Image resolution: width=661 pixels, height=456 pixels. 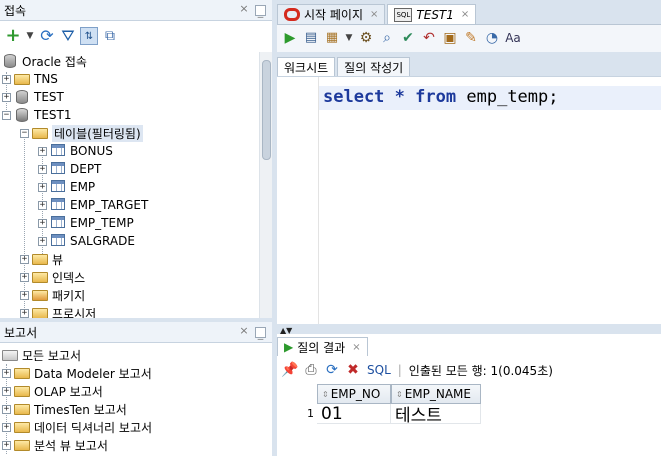 I want to click on pin-icon: 📌, so click(x=290, y=370).